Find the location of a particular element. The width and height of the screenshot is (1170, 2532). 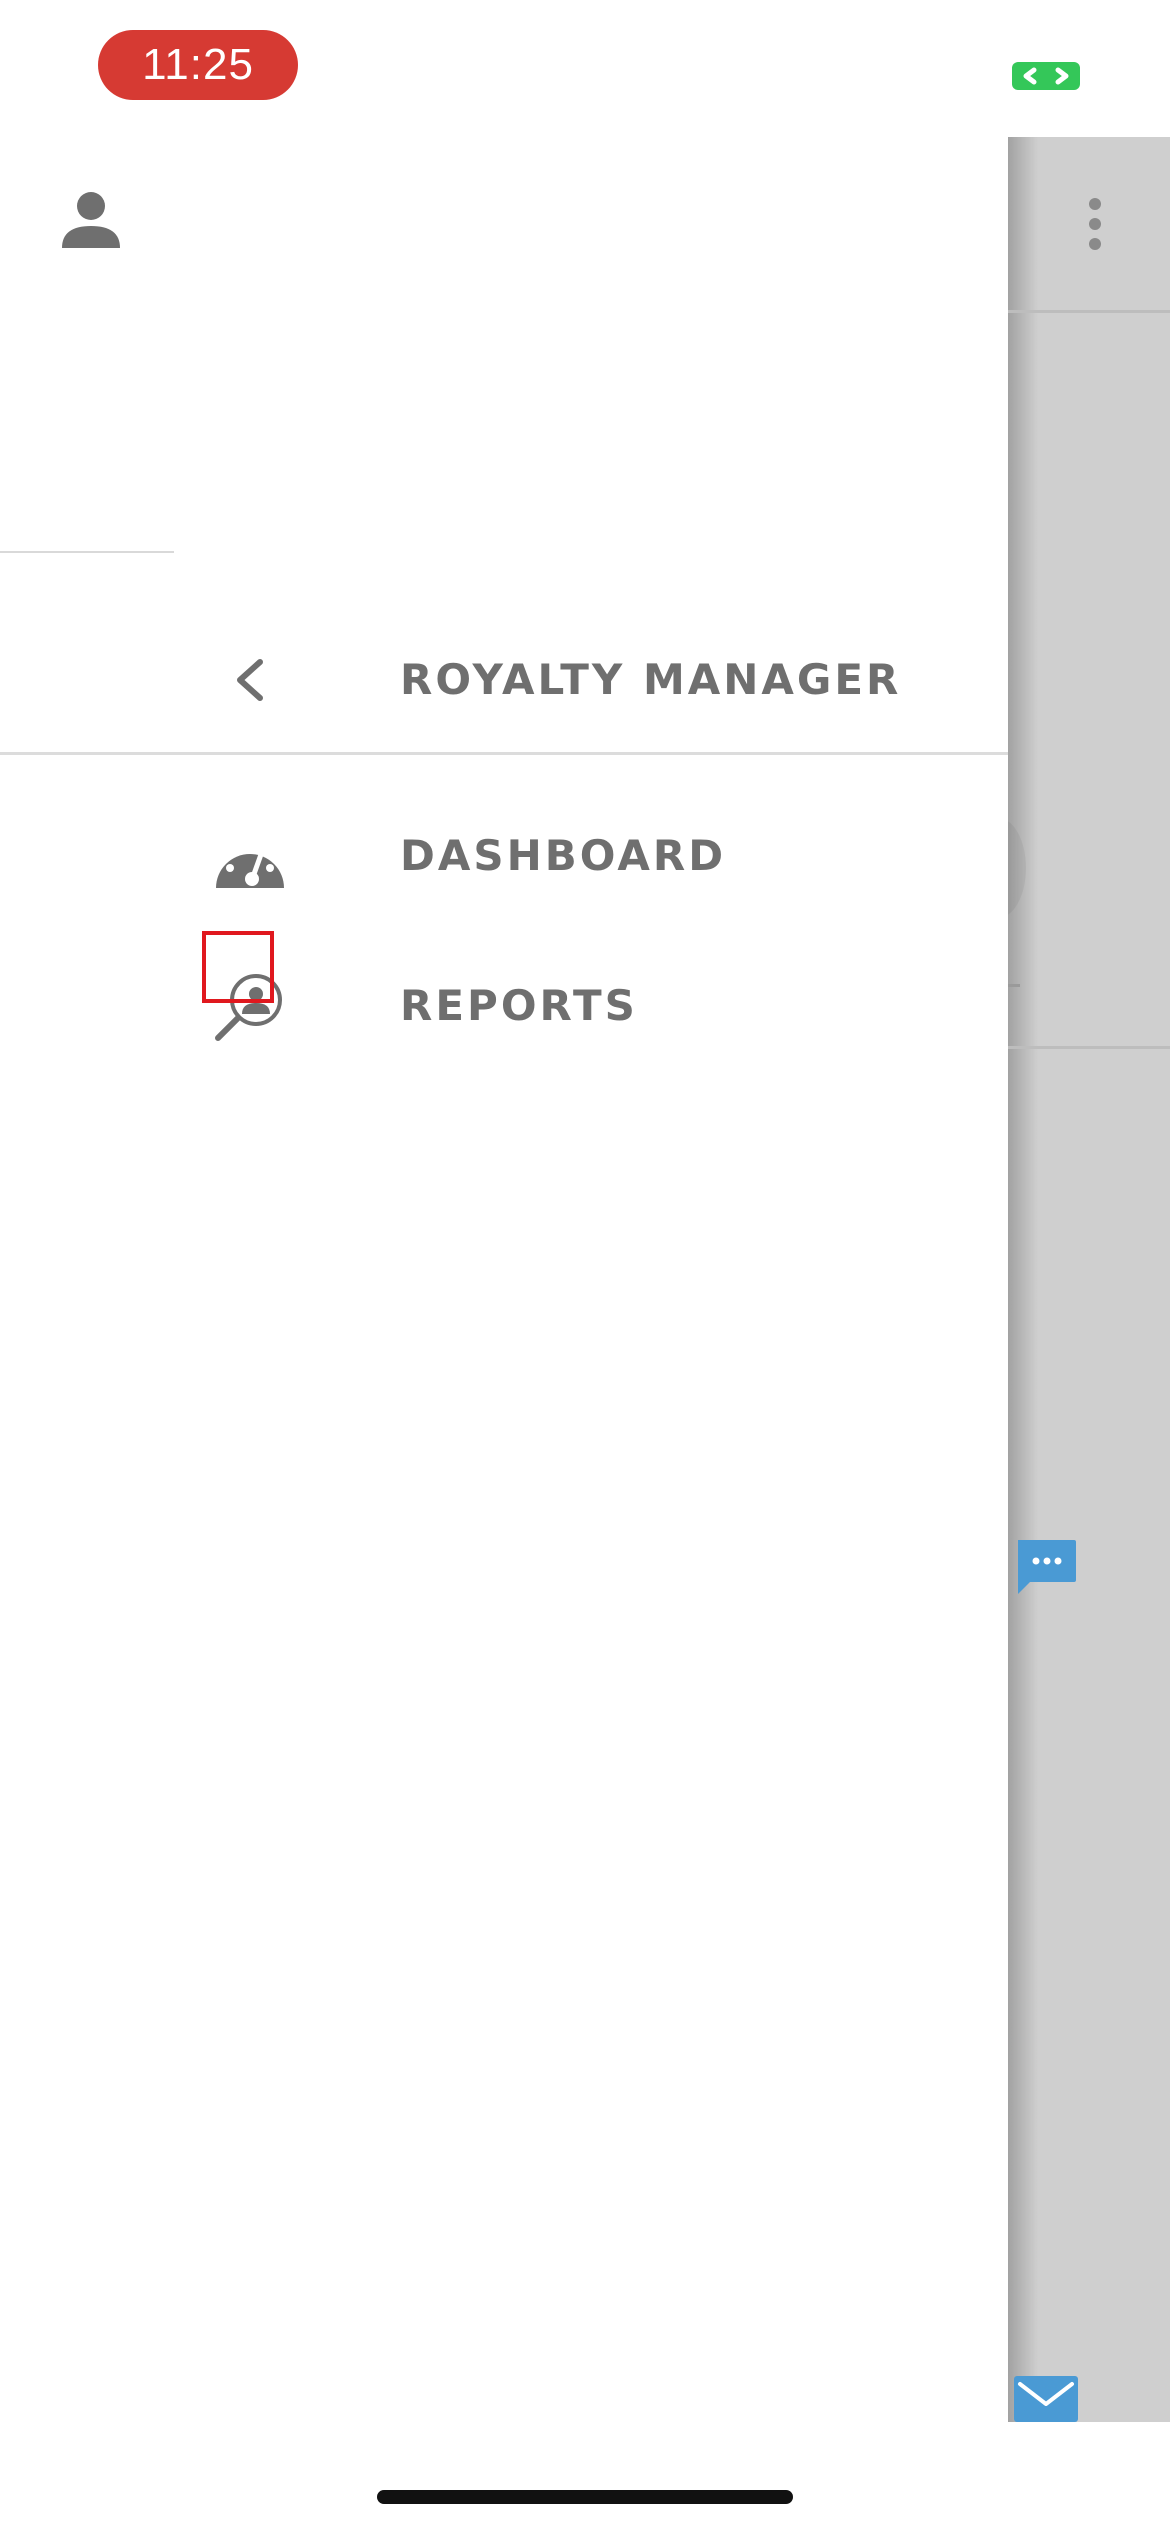

menu-item-dashboard: DASHBOARD is located at coordinates (504, 857).